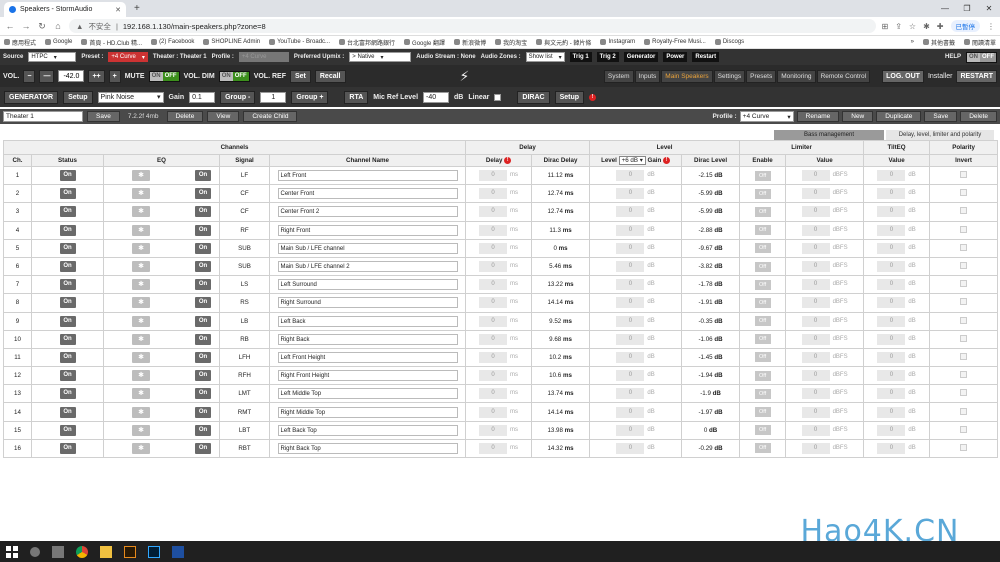 This screenshot has height=562, width=1000. Describe the element at coordinates (42, 26) in the screenshot. I see `reload-icon: ↻` at that location.